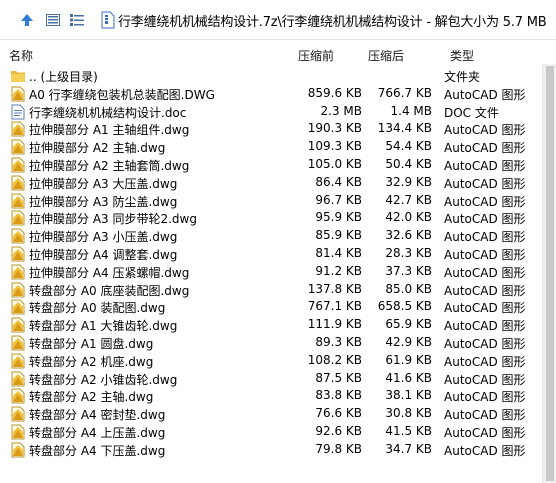 The image size is (556, 483). What do you see at coordinates (109, 130) in the screenshot?
I see `file-name: 拉伸膜部分 A1 主轴组件.dwg` at bounding box center [109, 130].